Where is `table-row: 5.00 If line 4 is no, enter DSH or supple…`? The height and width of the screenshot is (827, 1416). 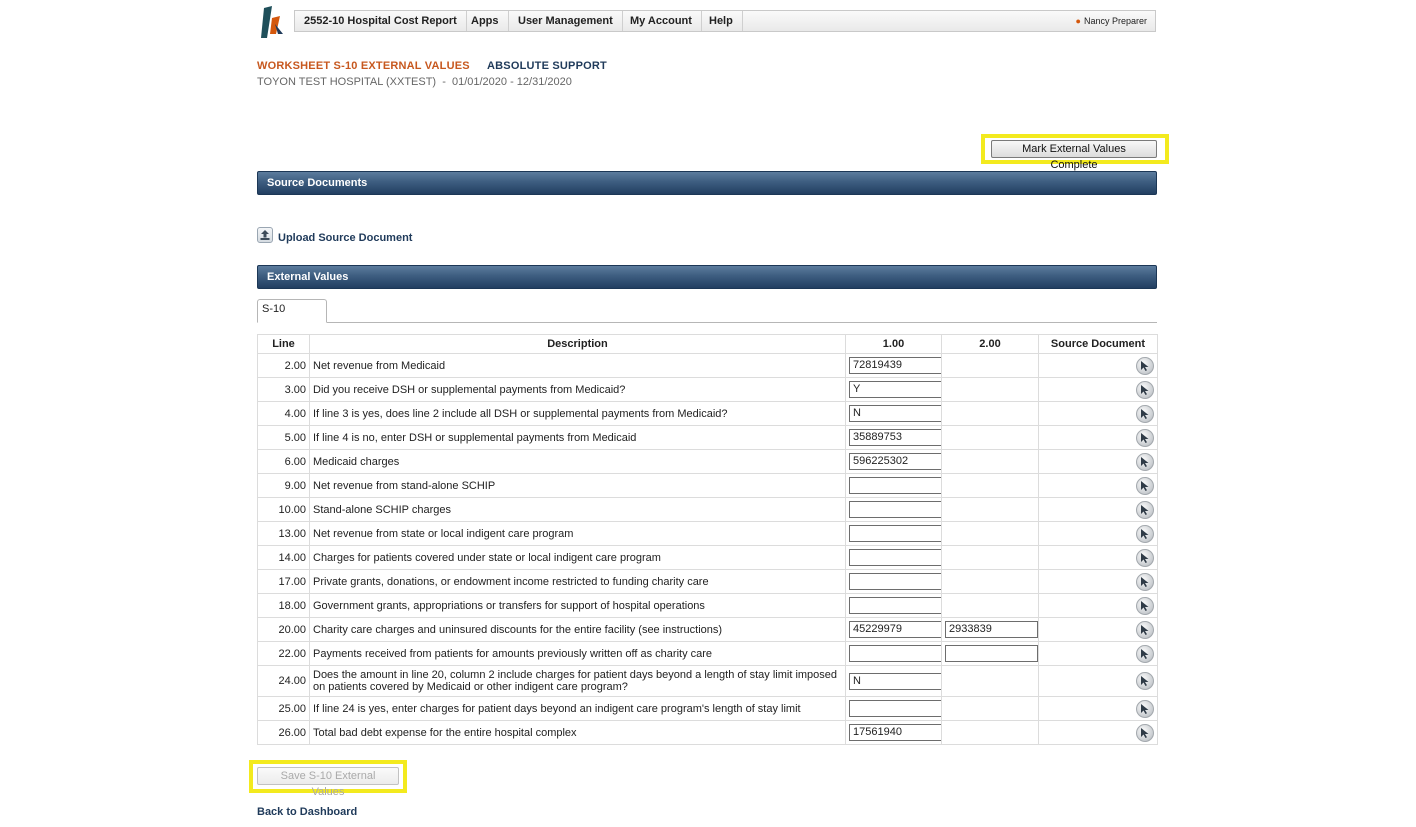 table-row: 5.00 If line 4 is no, enter DSH or supple… is located at coordinates (707, 437).